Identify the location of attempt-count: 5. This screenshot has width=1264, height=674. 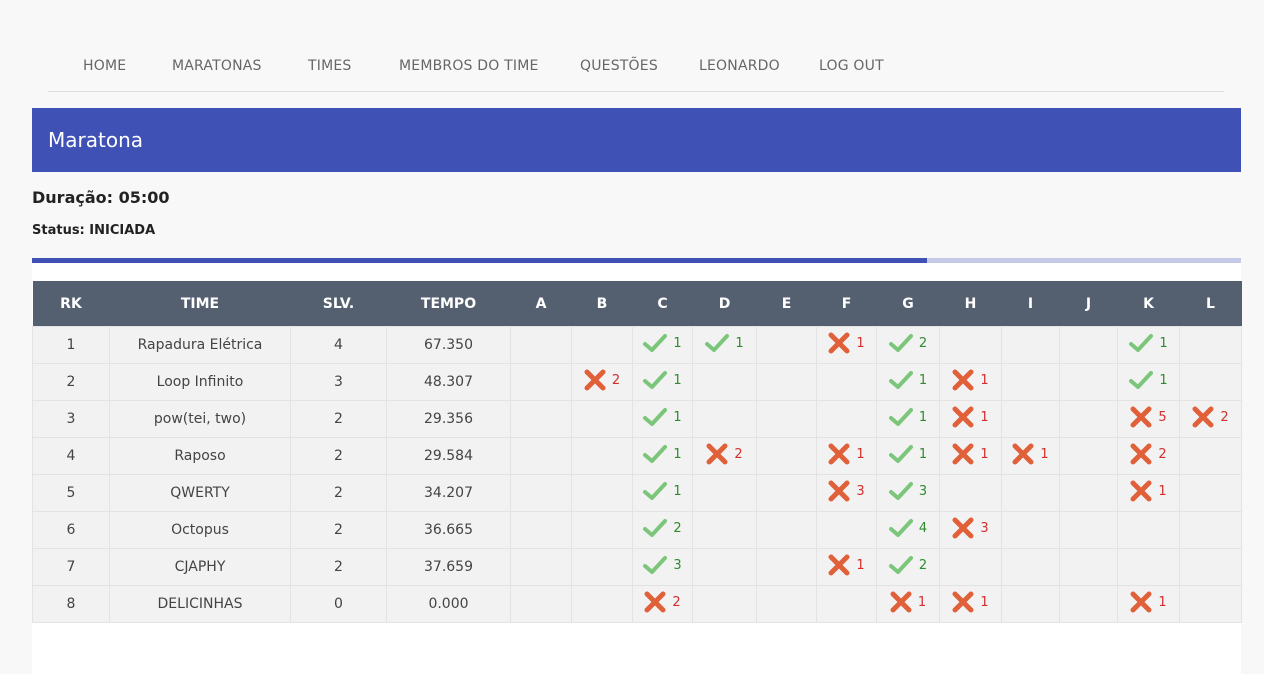
(1162, 417).